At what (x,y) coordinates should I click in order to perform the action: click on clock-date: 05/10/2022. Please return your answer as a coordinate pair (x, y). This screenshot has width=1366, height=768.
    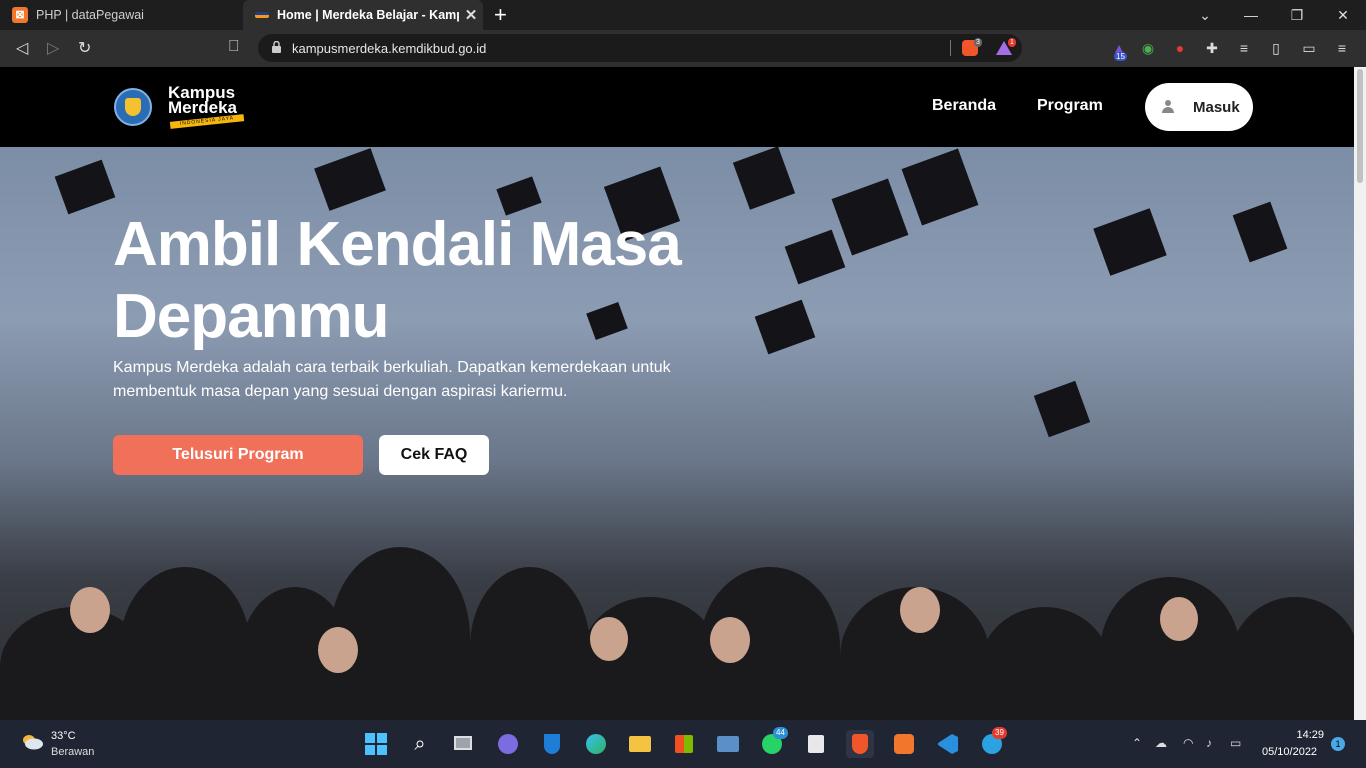
    Looking at the image, I should click on (1289, 752).